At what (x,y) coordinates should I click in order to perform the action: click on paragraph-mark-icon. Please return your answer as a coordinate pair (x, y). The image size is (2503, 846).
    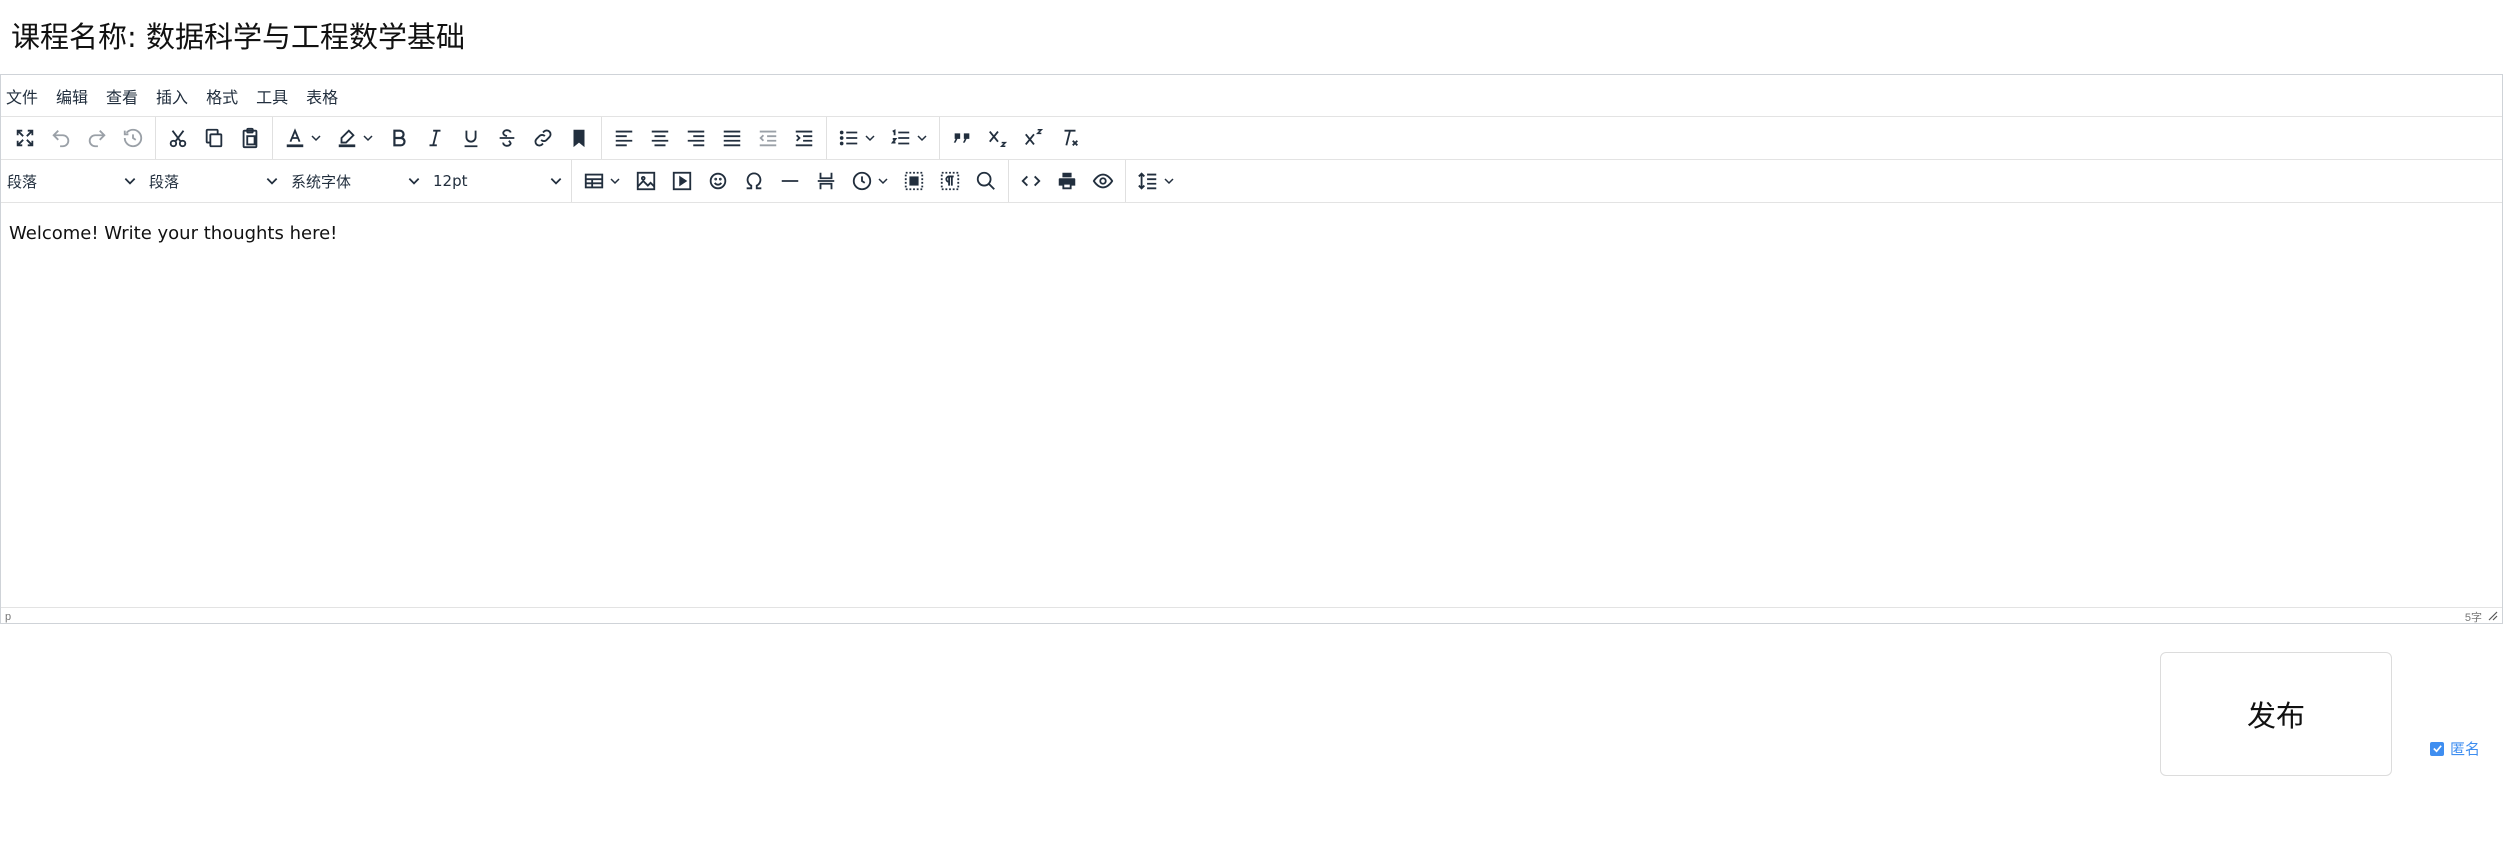
    Looking at the image, I should click on (950, 181).